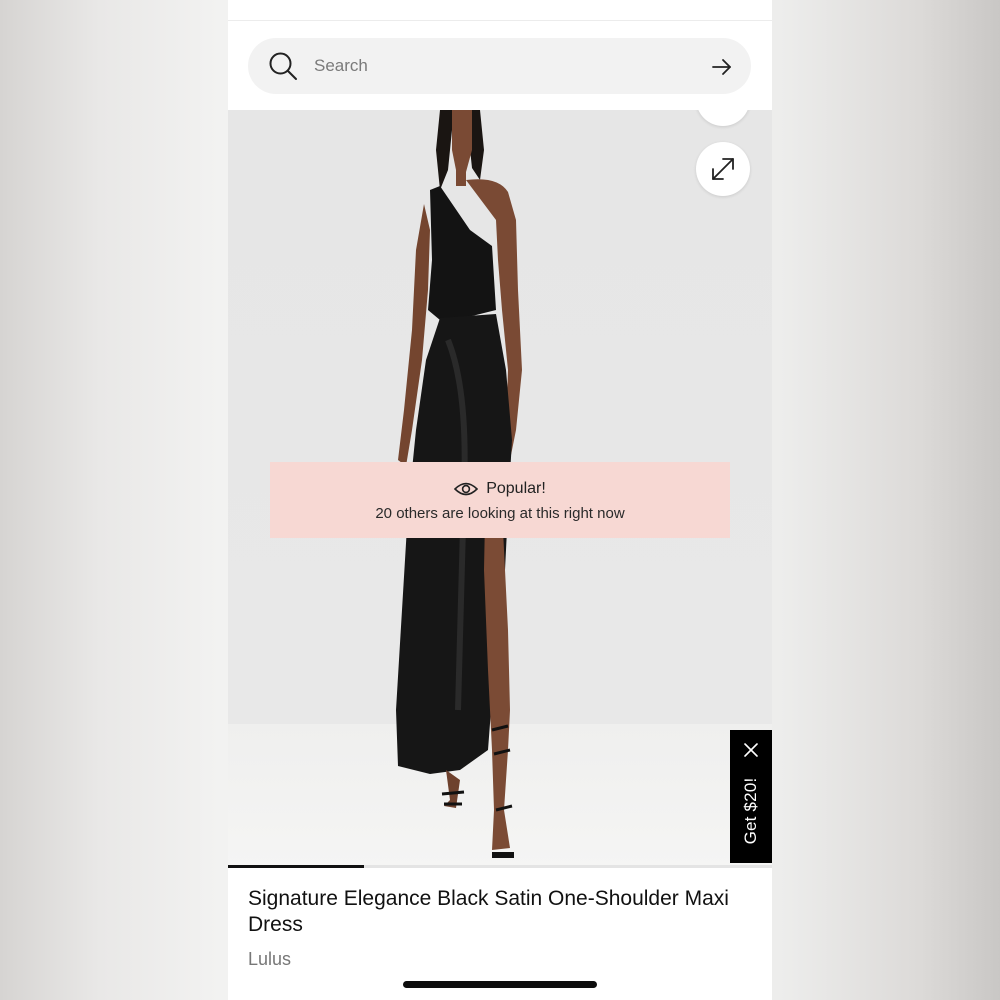  What do you see at coordinates (466, 489) in the screenshot?
I see `eye-icon` at bounding box center [466, 489].